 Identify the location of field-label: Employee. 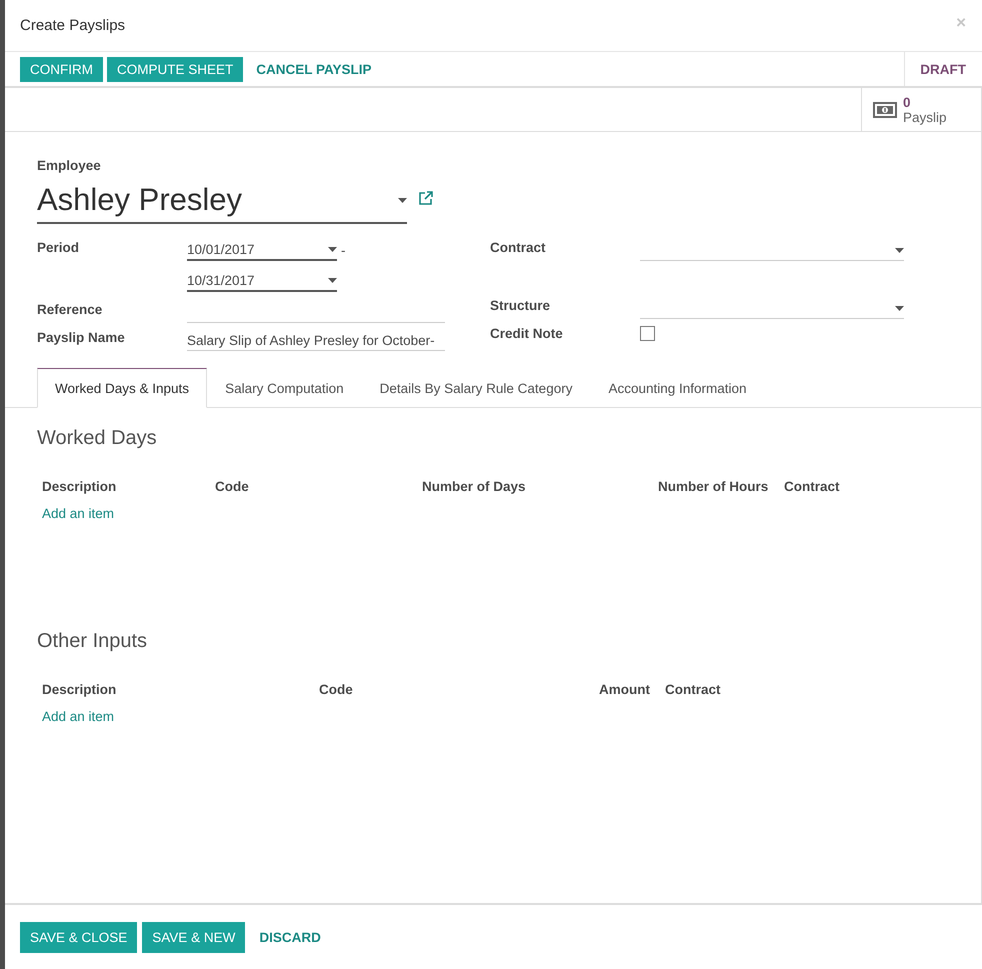
(69, 165).